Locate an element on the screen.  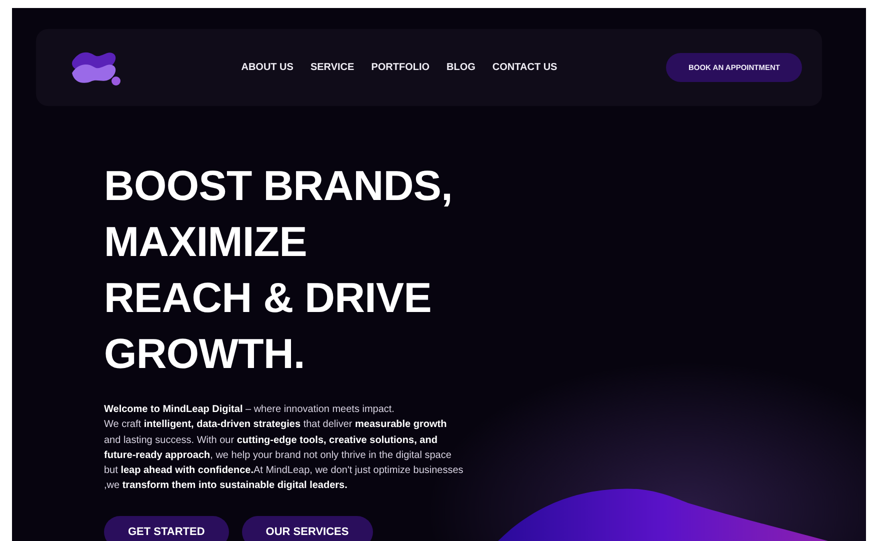
nav-link: BLOG is located at coordinates (461, 67).